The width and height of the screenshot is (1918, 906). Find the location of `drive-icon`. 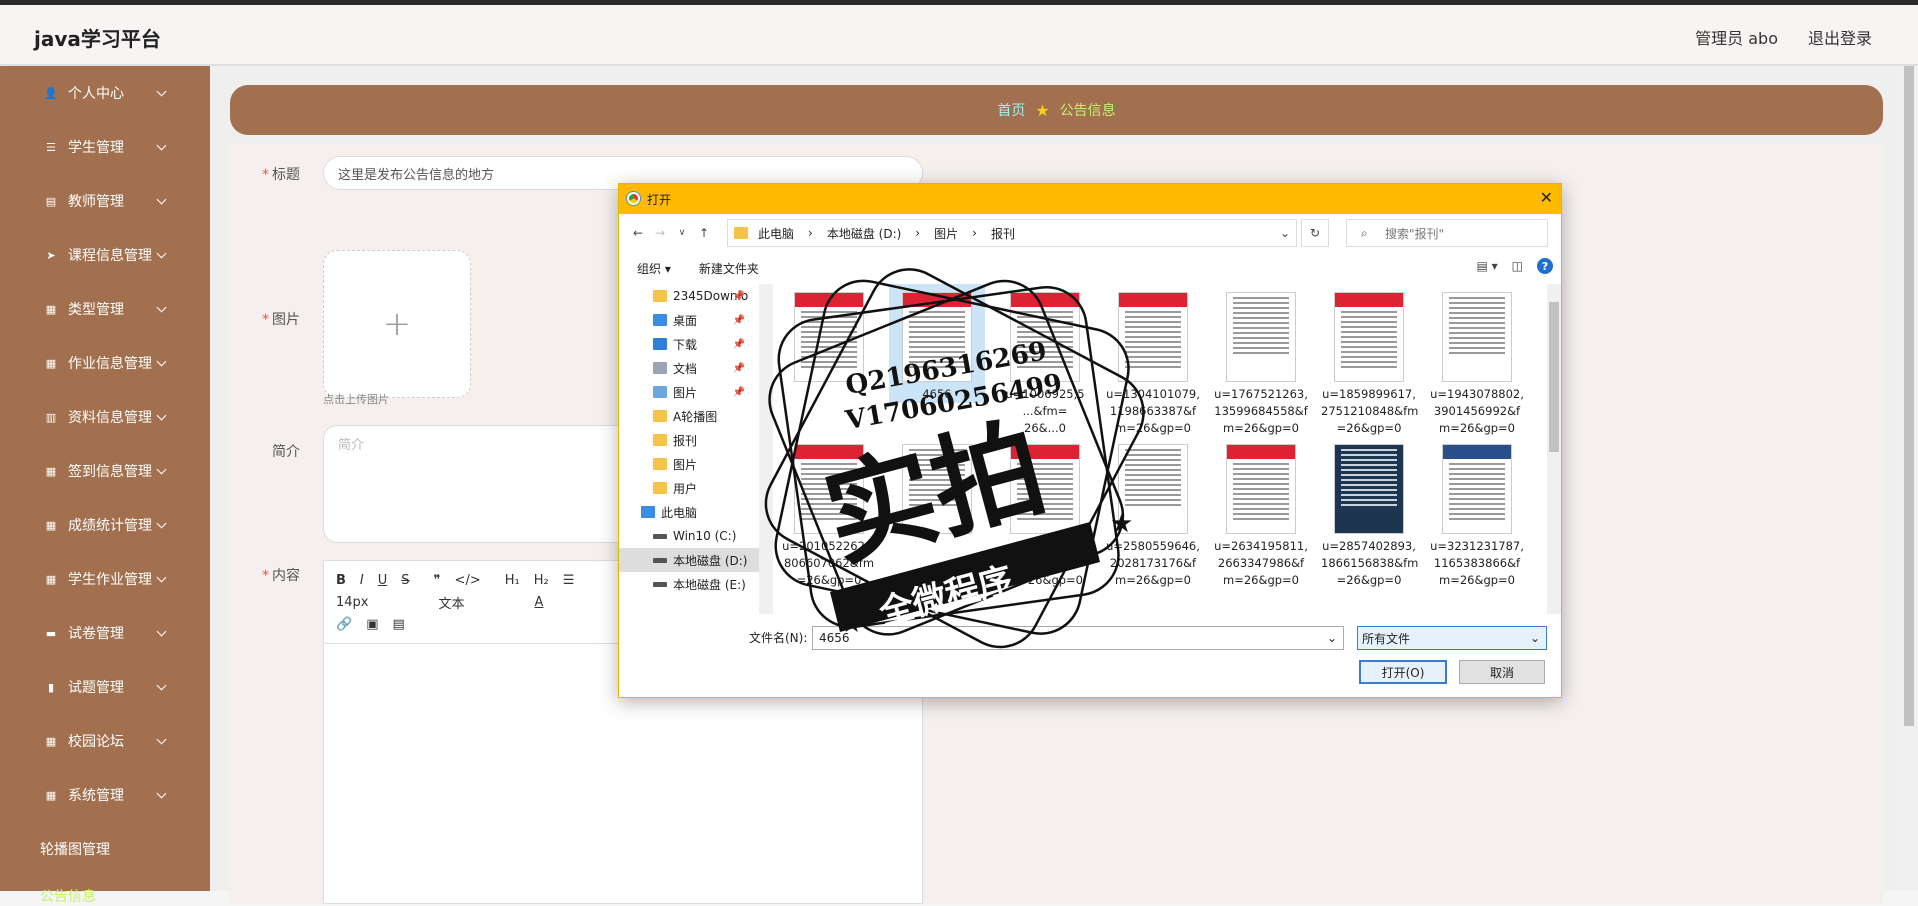

drive-icon is located at coordinates (660, 536).